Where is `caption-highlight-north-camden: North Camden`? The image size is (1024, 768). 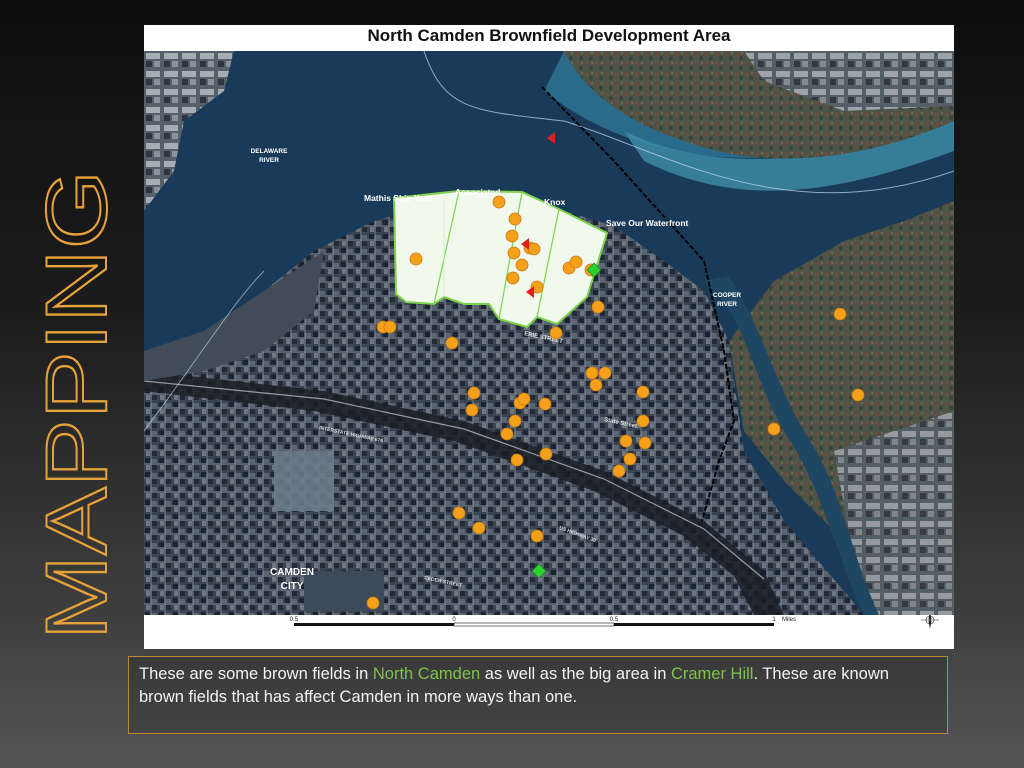 caption-highlight-north-camden: North Camden is located at coordinates (426, 674).